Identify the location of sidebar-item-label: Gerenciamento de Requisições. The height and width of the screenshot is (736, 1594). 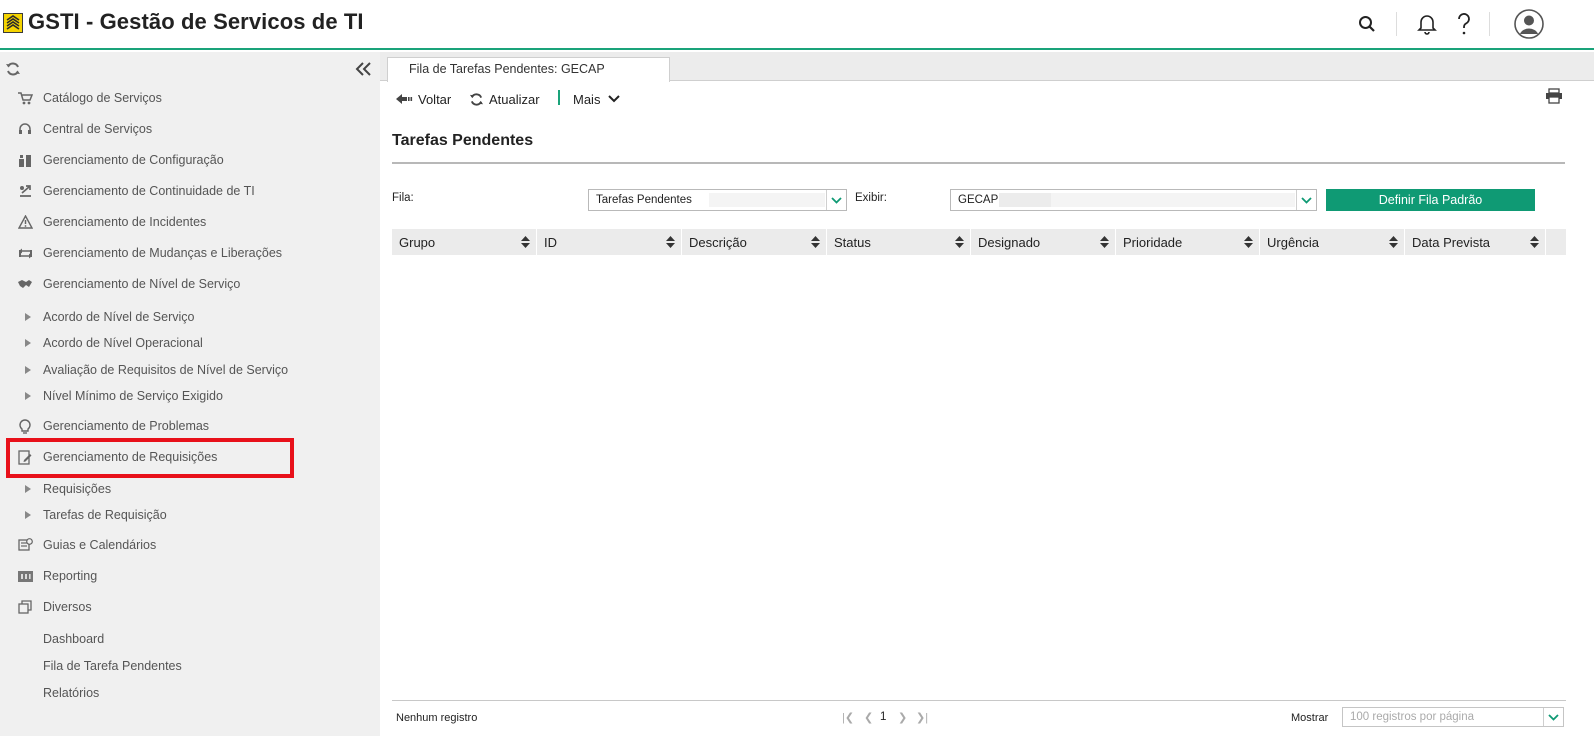
(130, 457).